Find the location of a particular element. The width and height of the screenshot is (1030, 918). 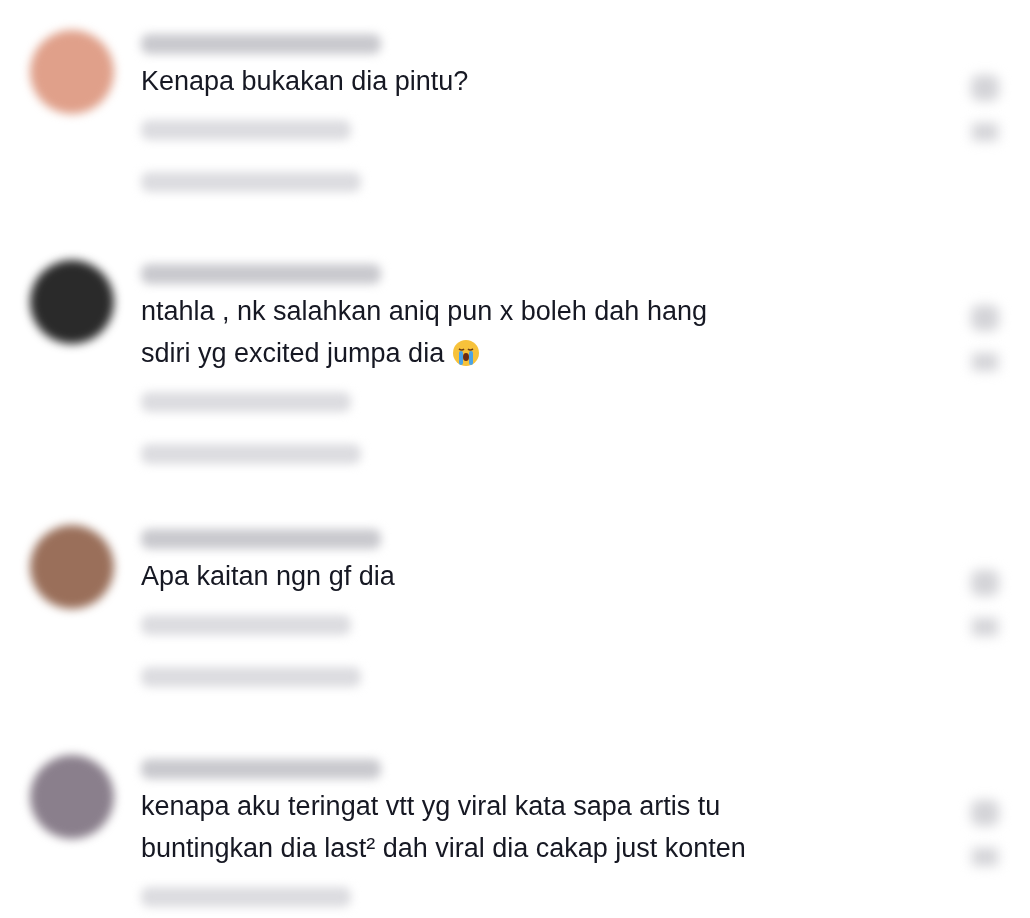

avatar is located at coordinates (72, 302).